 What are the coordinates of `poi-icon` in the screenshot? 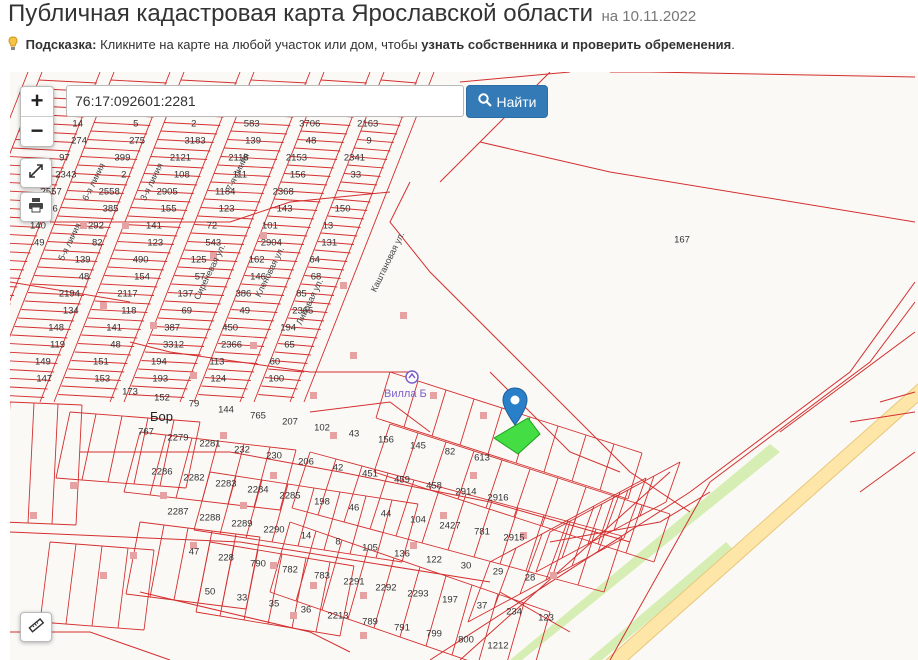 It's located at (412, 377).